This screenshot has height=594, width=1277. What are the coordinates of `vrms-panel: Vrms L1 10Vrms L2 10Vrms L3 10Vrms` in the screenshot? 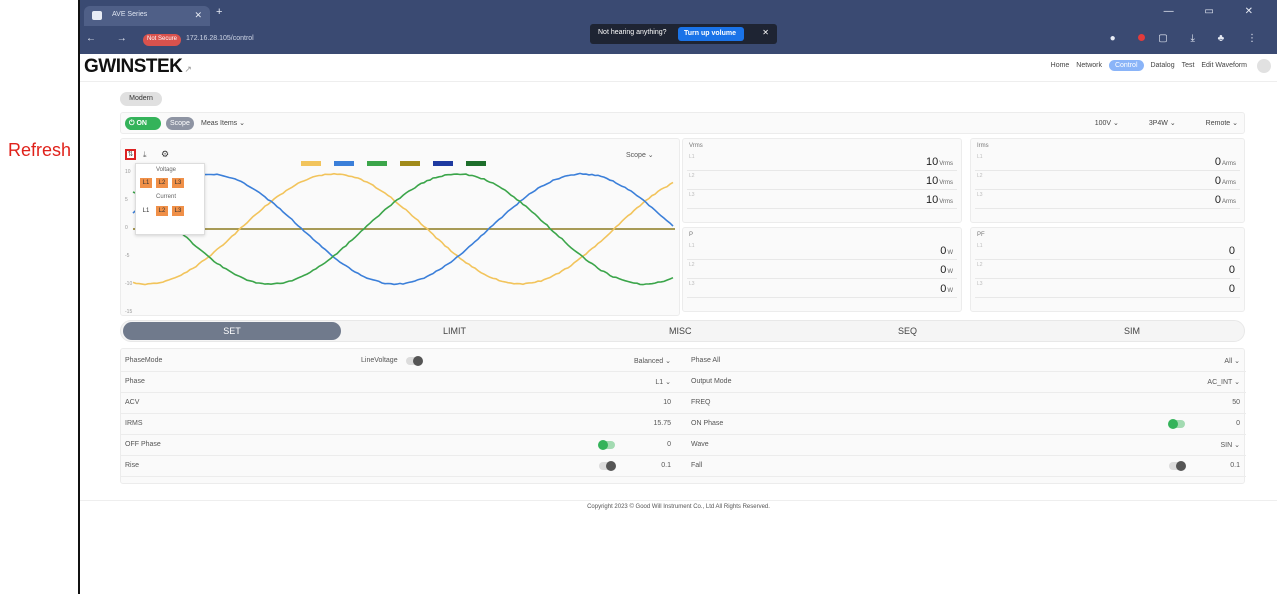 It's located at (822, 180).